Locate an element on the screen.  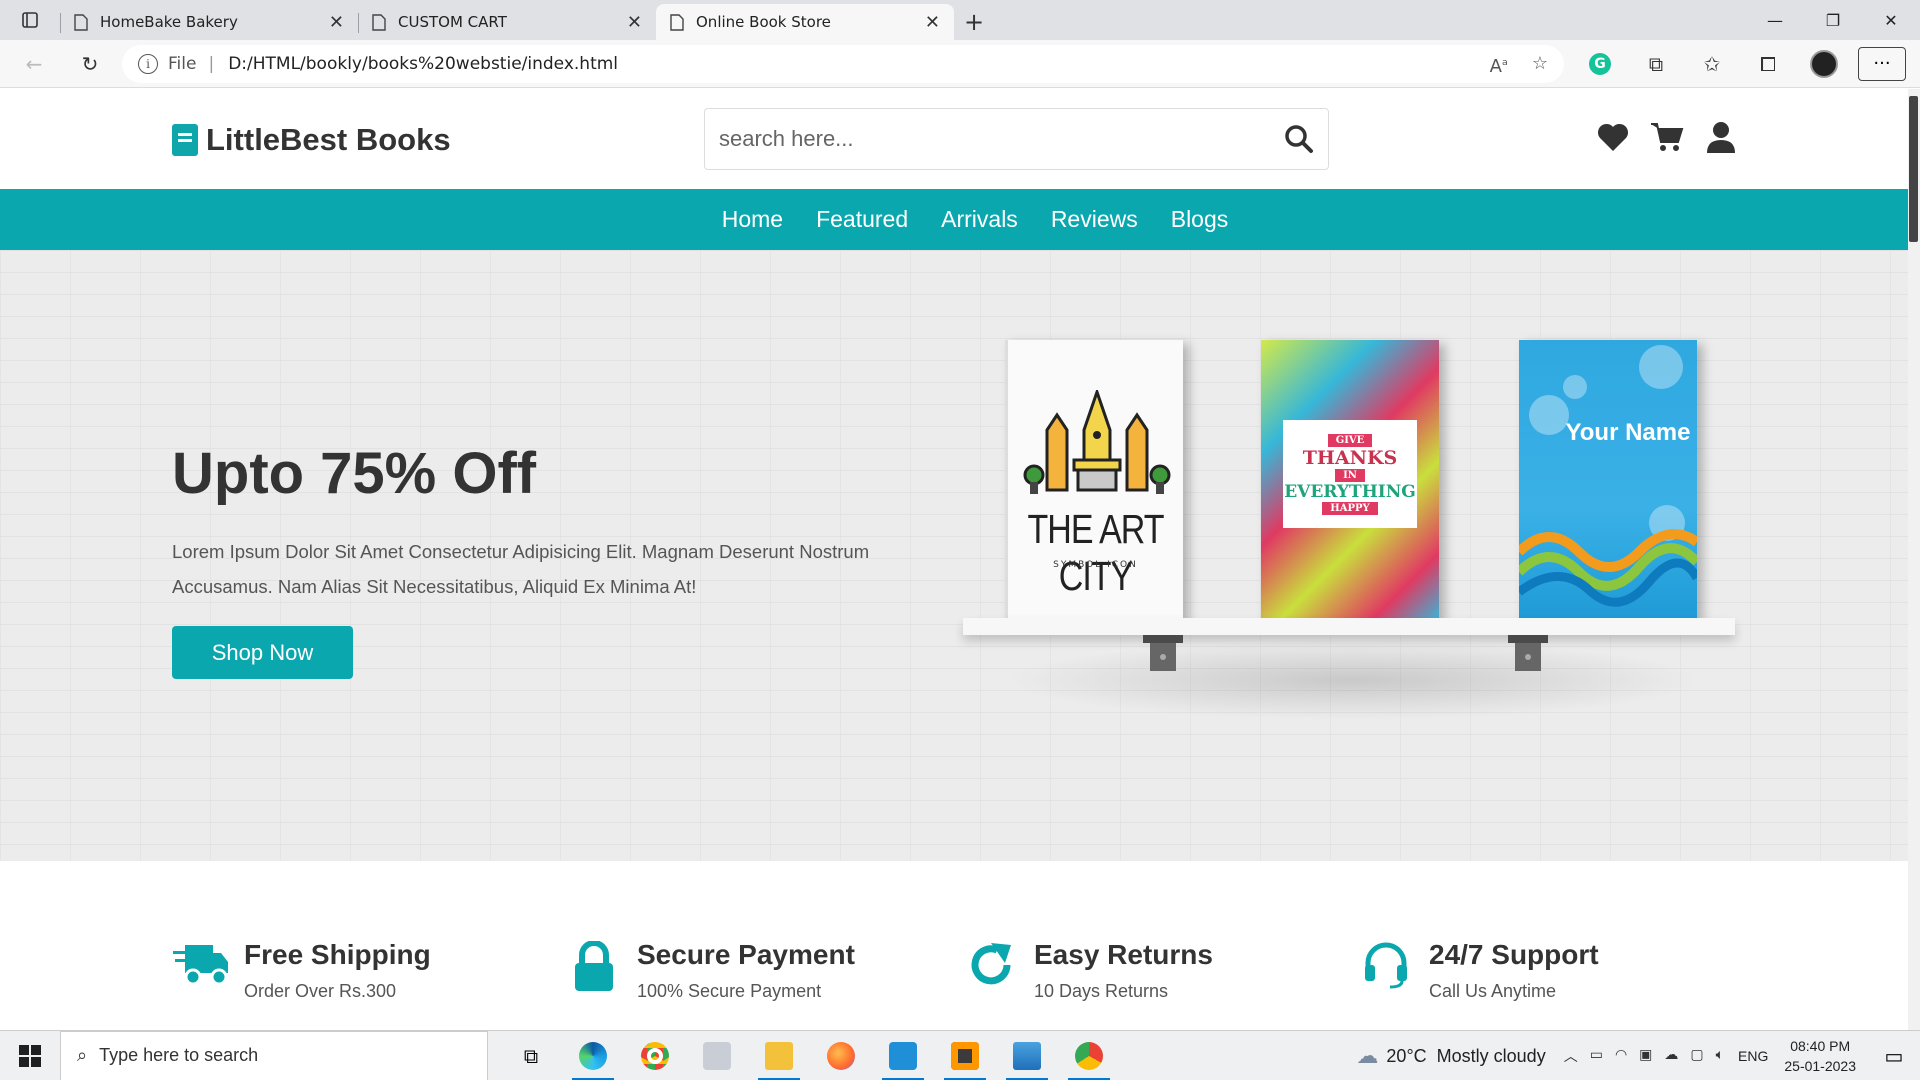
folder-icon is located at coordinates (779, 1055).